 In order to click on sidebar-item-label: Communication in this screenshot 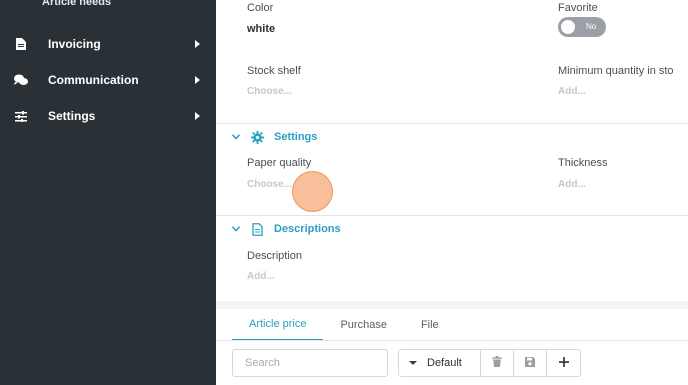, I will do `click(93, 80)`.